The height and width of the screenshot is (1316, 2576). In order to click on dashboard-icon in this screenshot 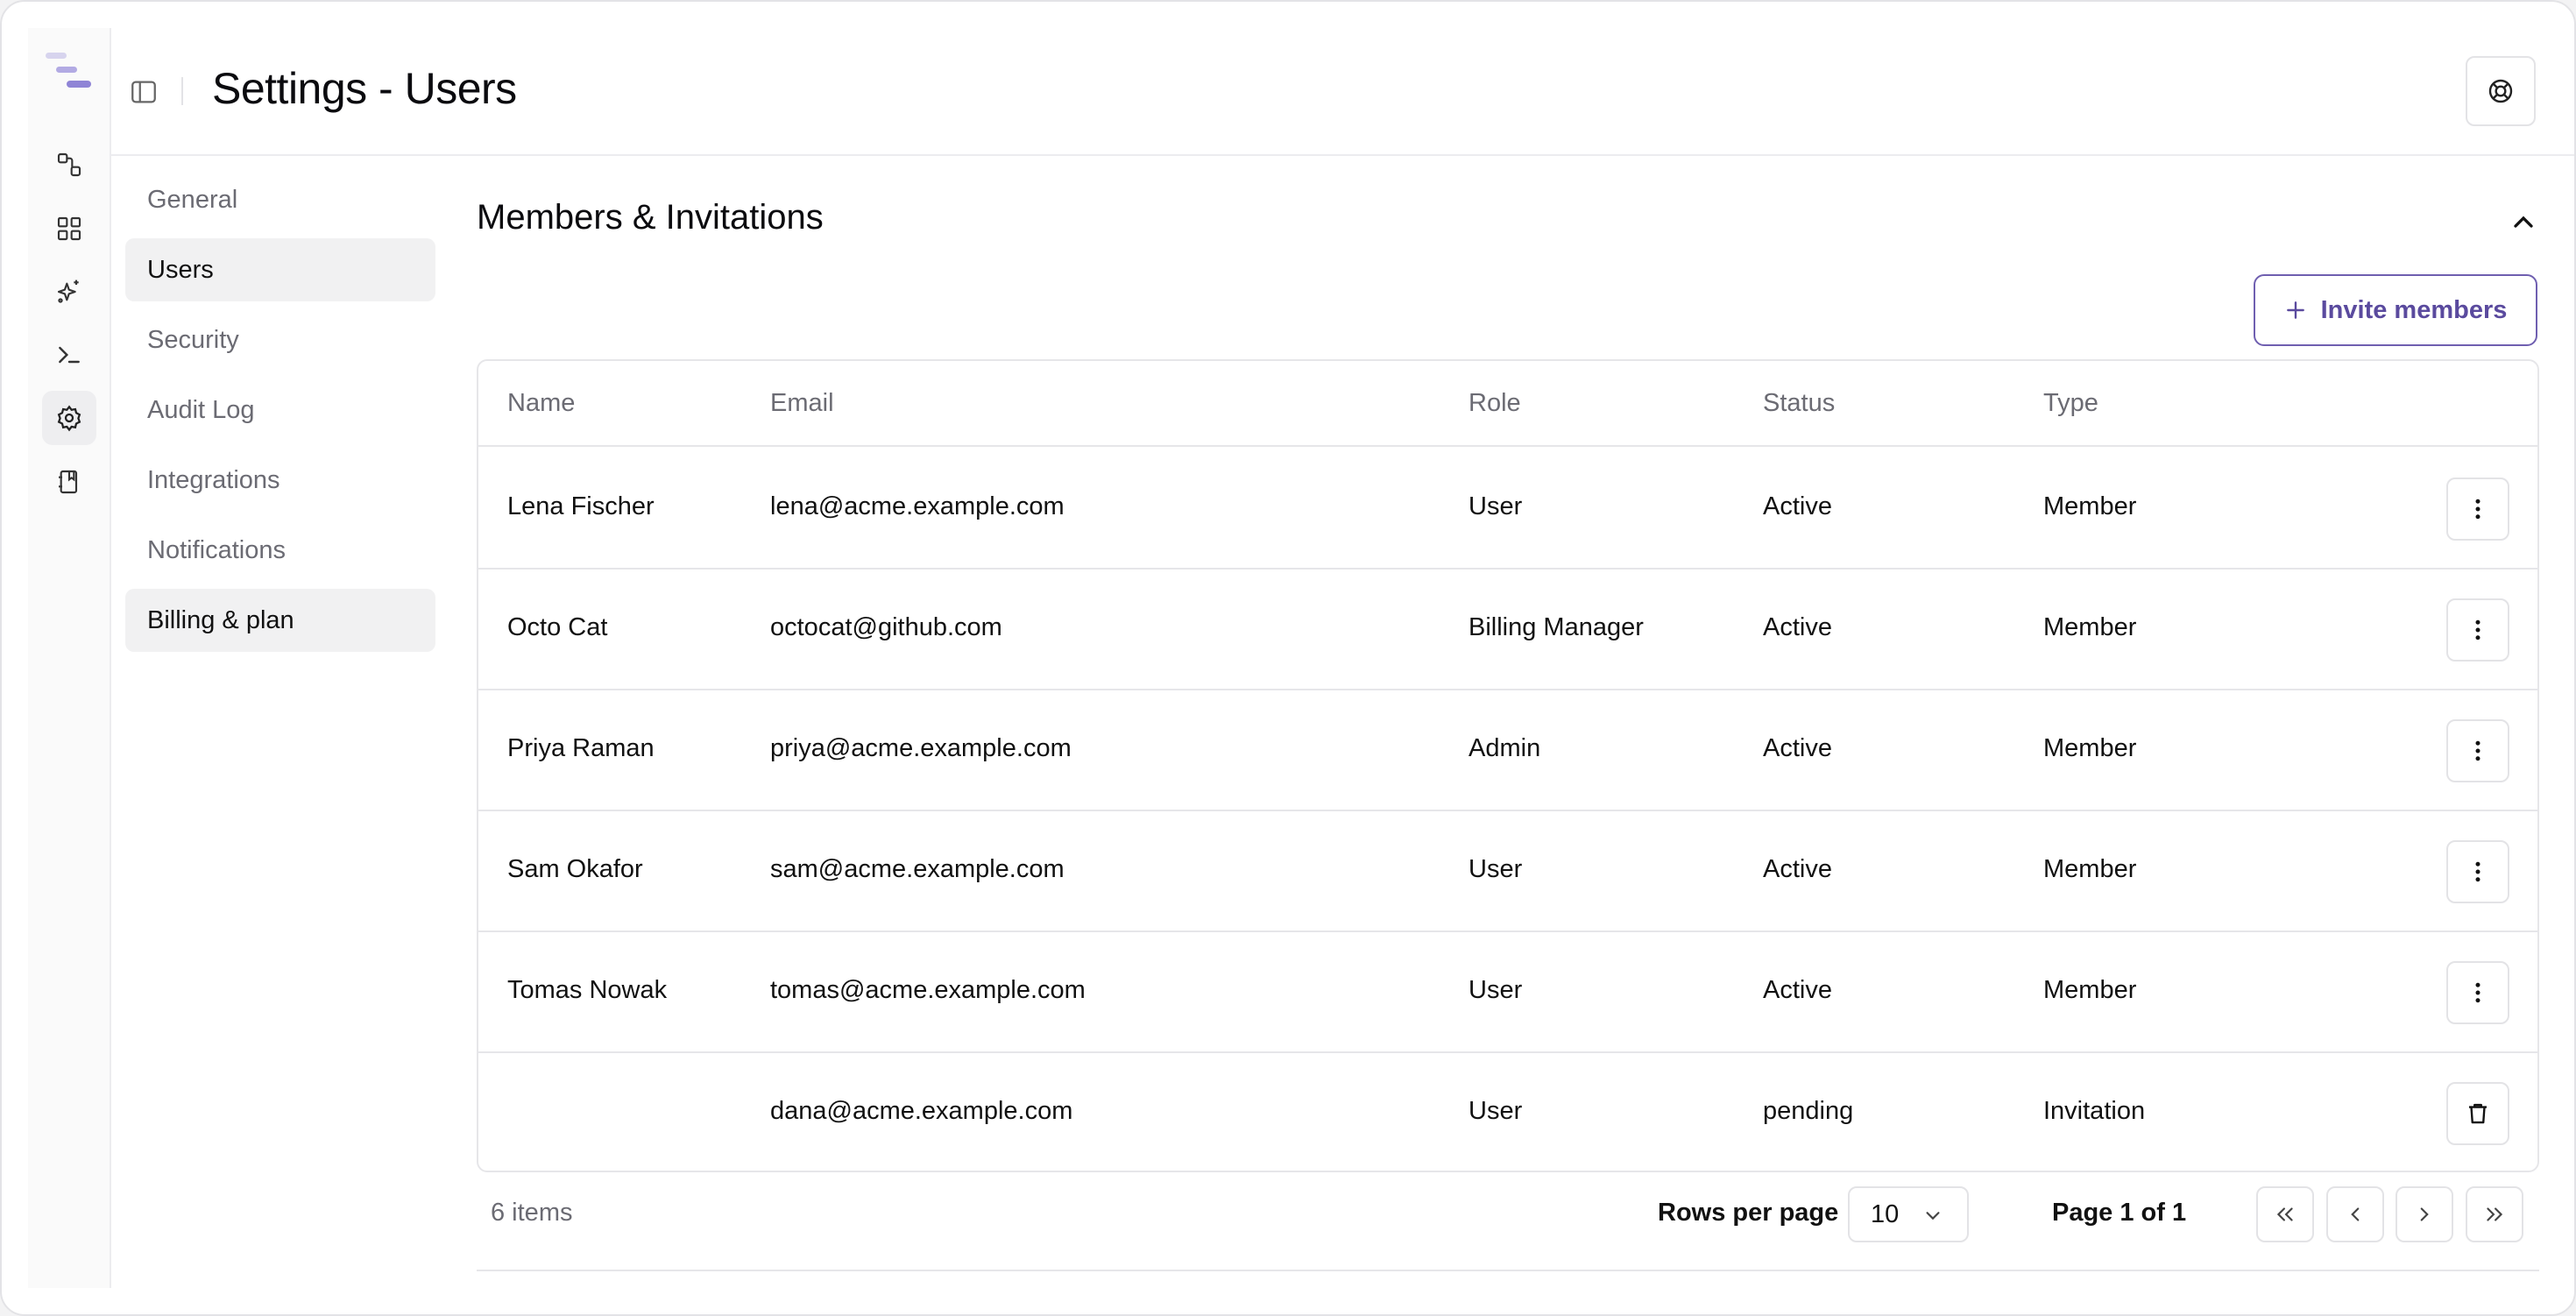, I will do `click(69, 229)`.